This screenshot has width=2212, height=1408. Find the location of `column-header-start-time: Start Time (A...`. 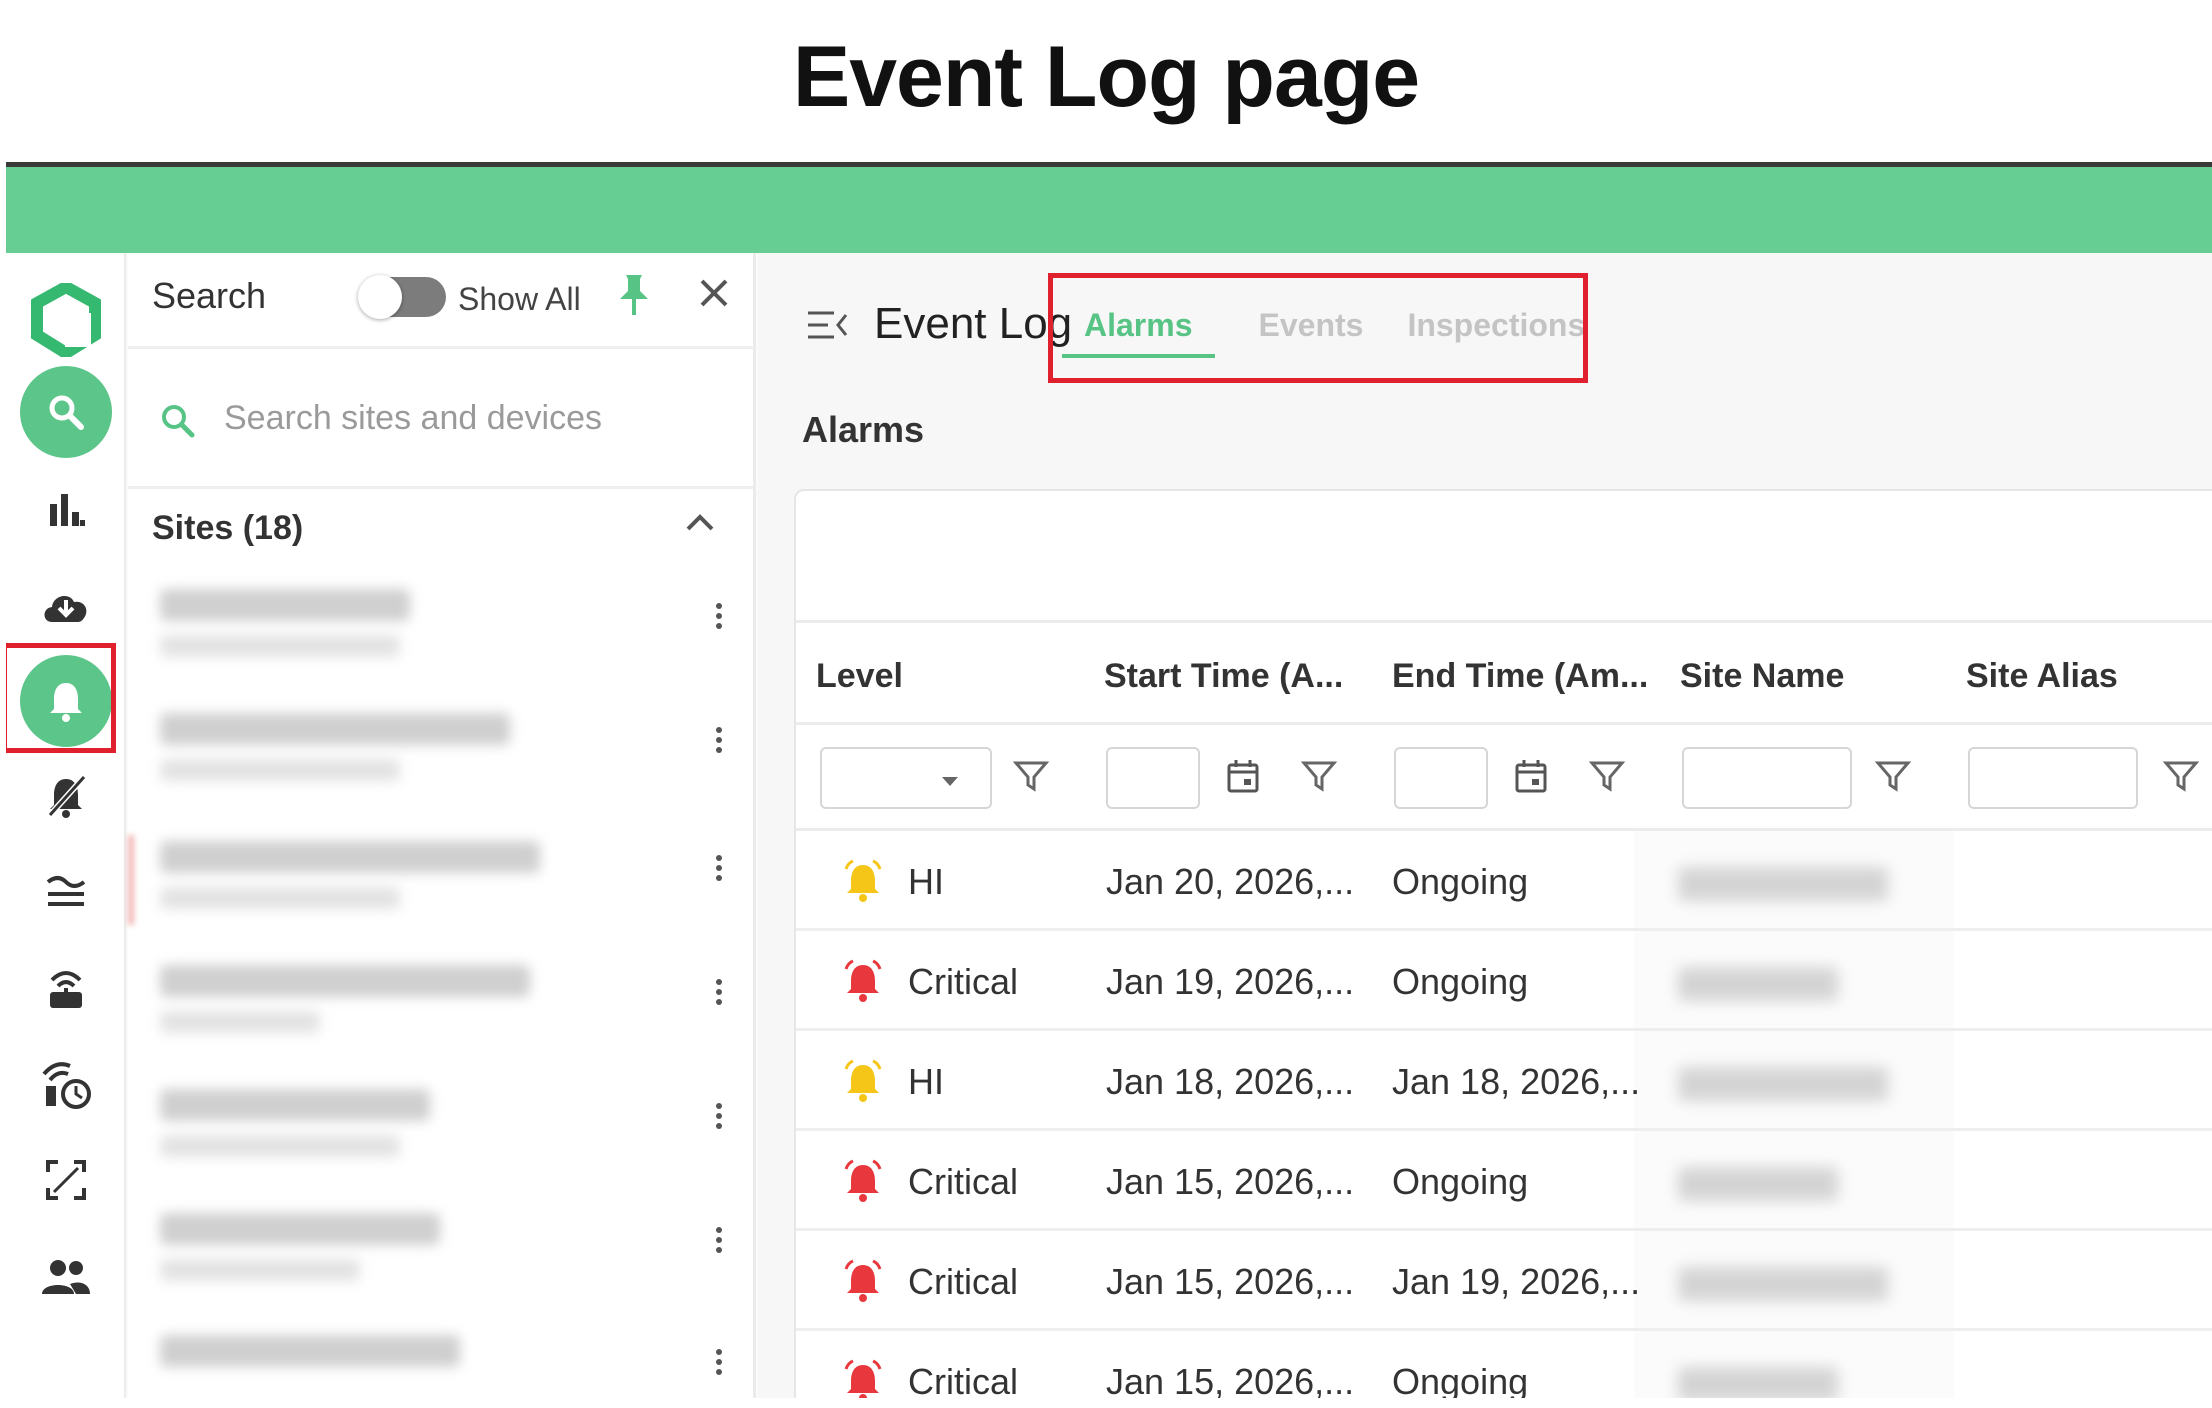

column-header-start-time: Start Time (A... is located at coordinates (1223, 676).